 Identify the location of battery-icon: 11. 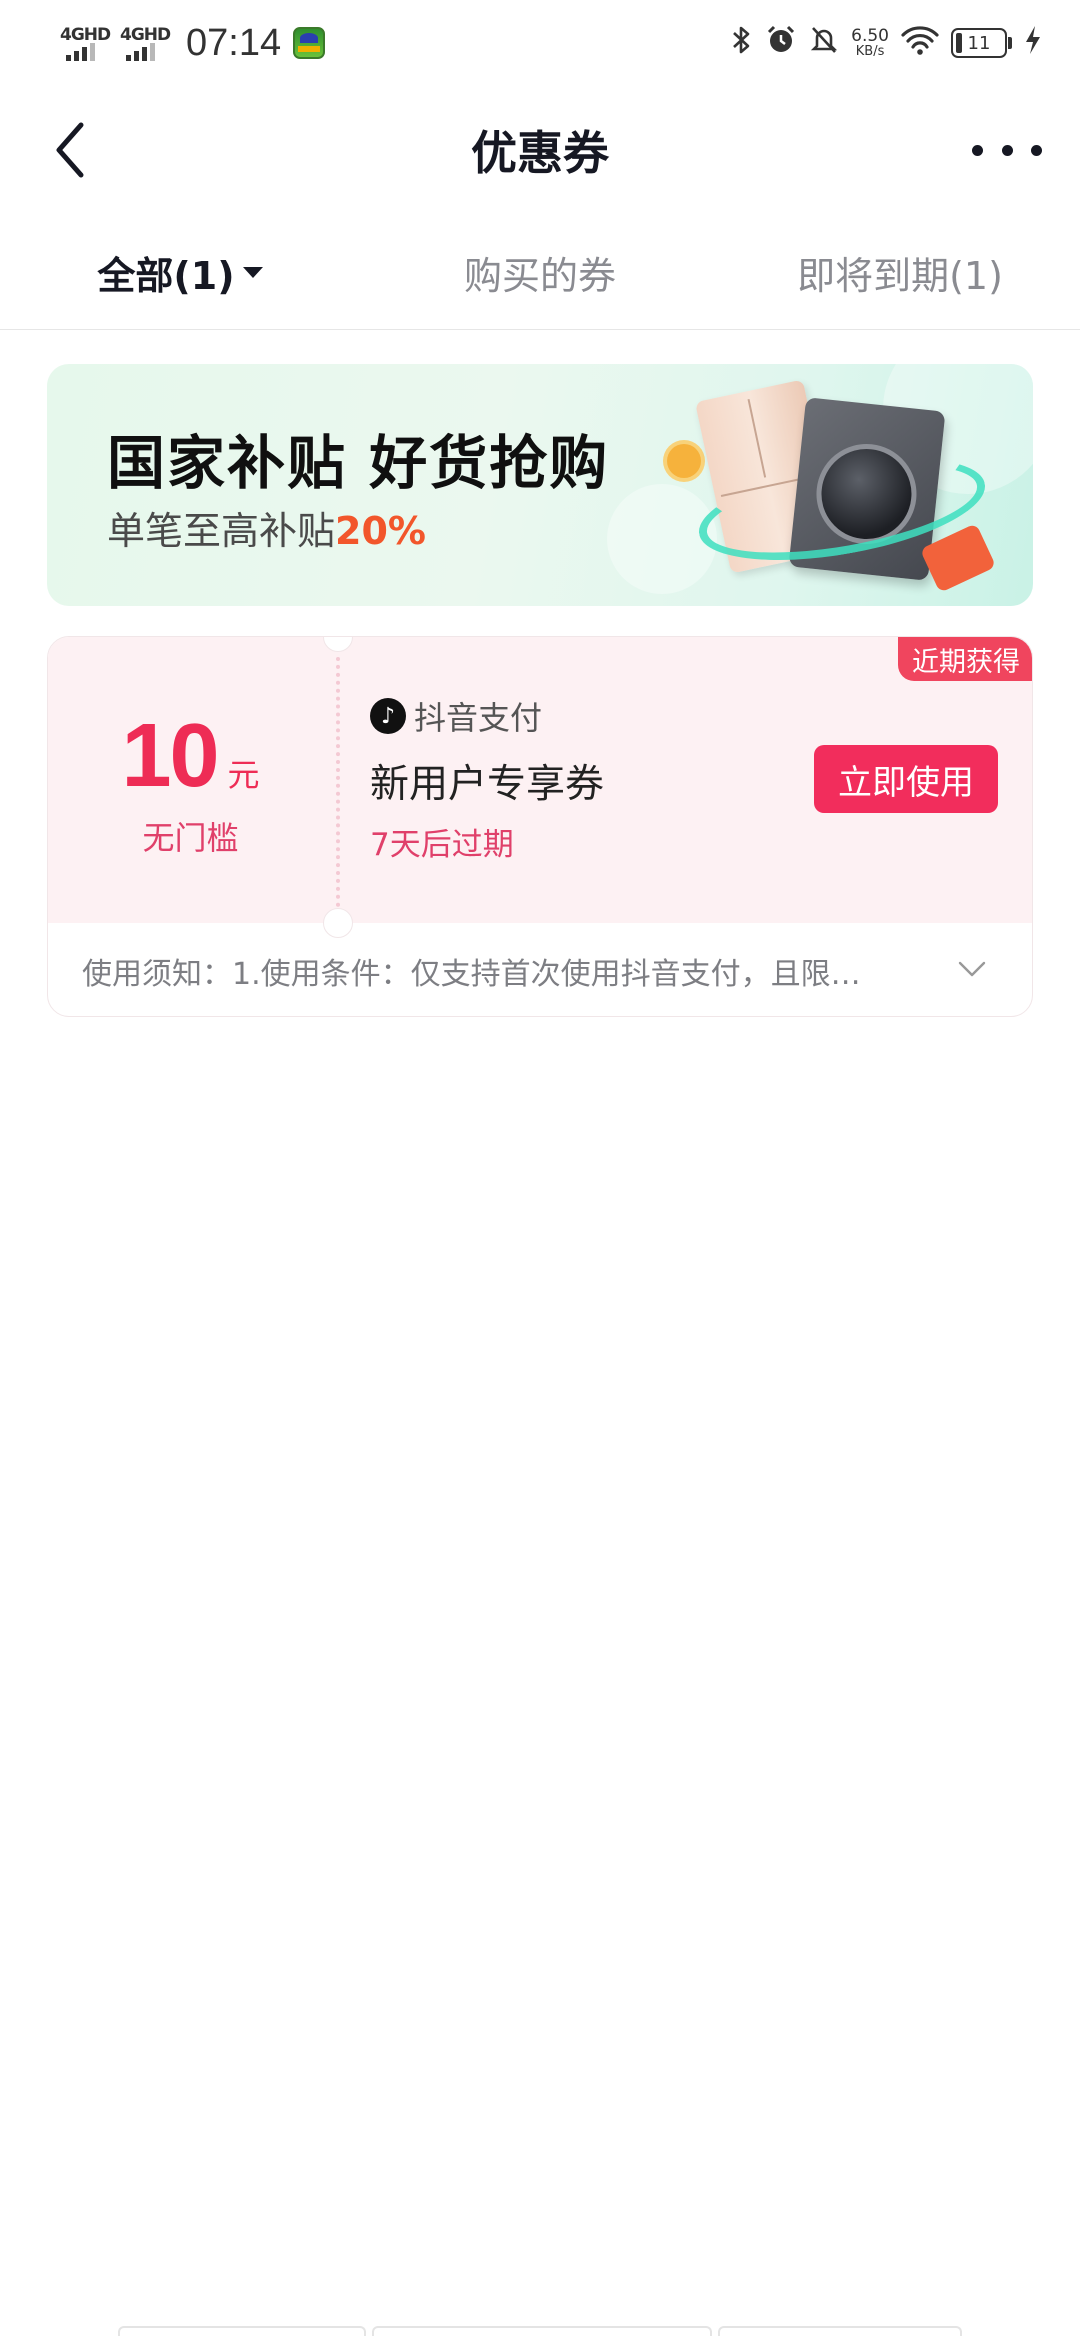
(981, 43).